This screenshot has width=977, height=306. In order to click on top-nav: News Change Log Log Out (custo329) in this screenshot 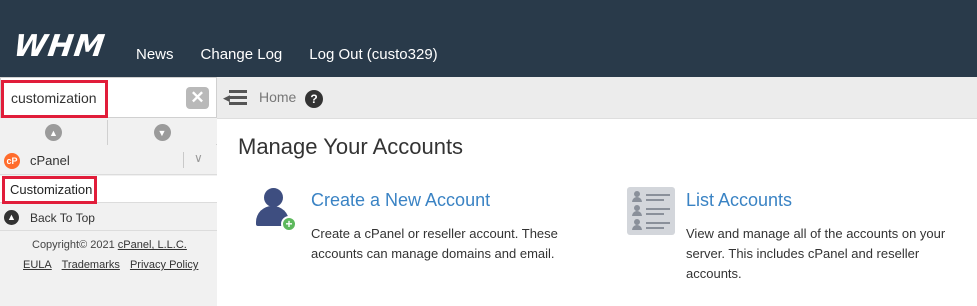, I will do `click(300, 54)`.